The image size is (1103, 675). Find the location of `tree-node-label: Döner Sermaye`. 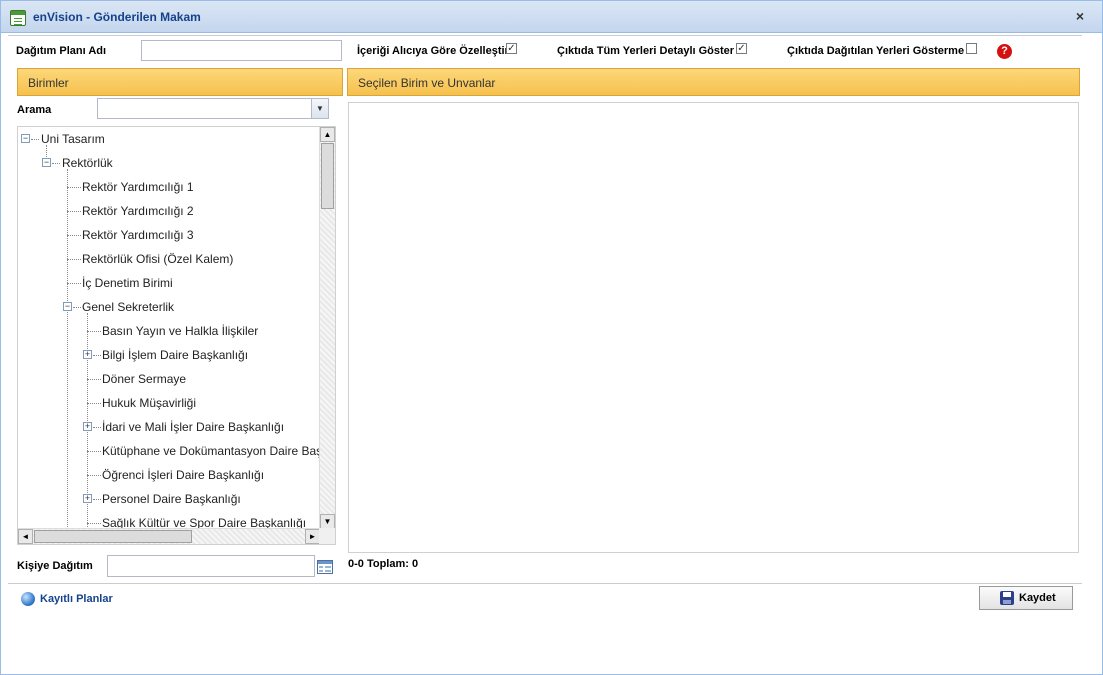

tree-node-label: Döner Sermaye is located at coordinates (144, 379).